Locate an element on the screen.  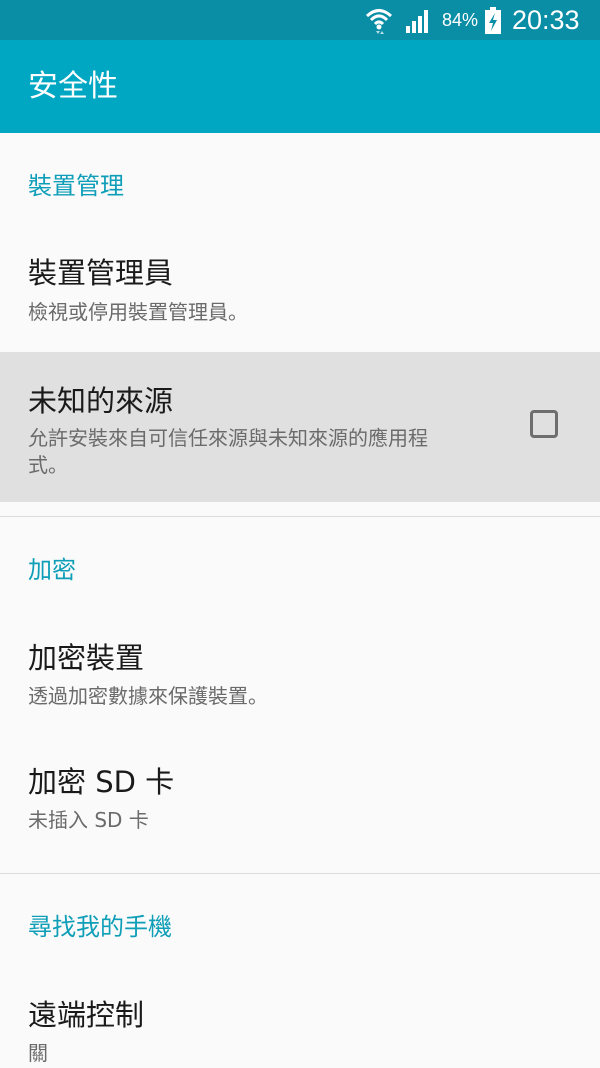
item-title: 加密 SD 卡 is located at coordinates (101, 782).